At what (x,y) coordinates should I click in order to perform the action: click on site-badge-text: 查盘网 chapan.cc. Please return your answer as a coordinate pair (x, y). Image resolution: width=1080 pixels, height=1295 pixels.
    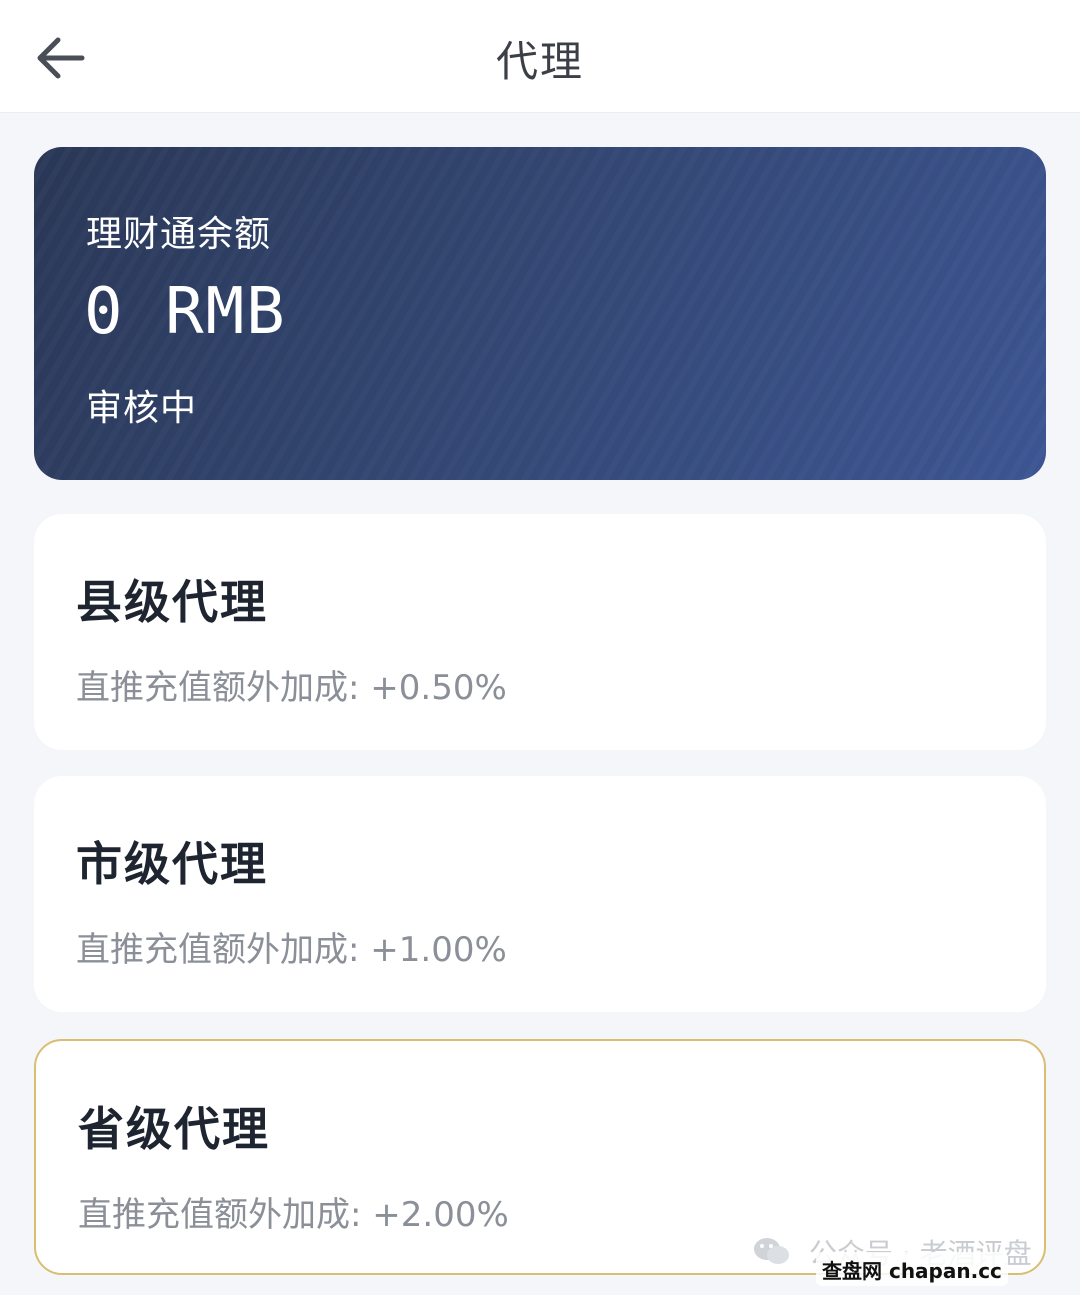
    Looking at the image, I should click on (912, 1270).